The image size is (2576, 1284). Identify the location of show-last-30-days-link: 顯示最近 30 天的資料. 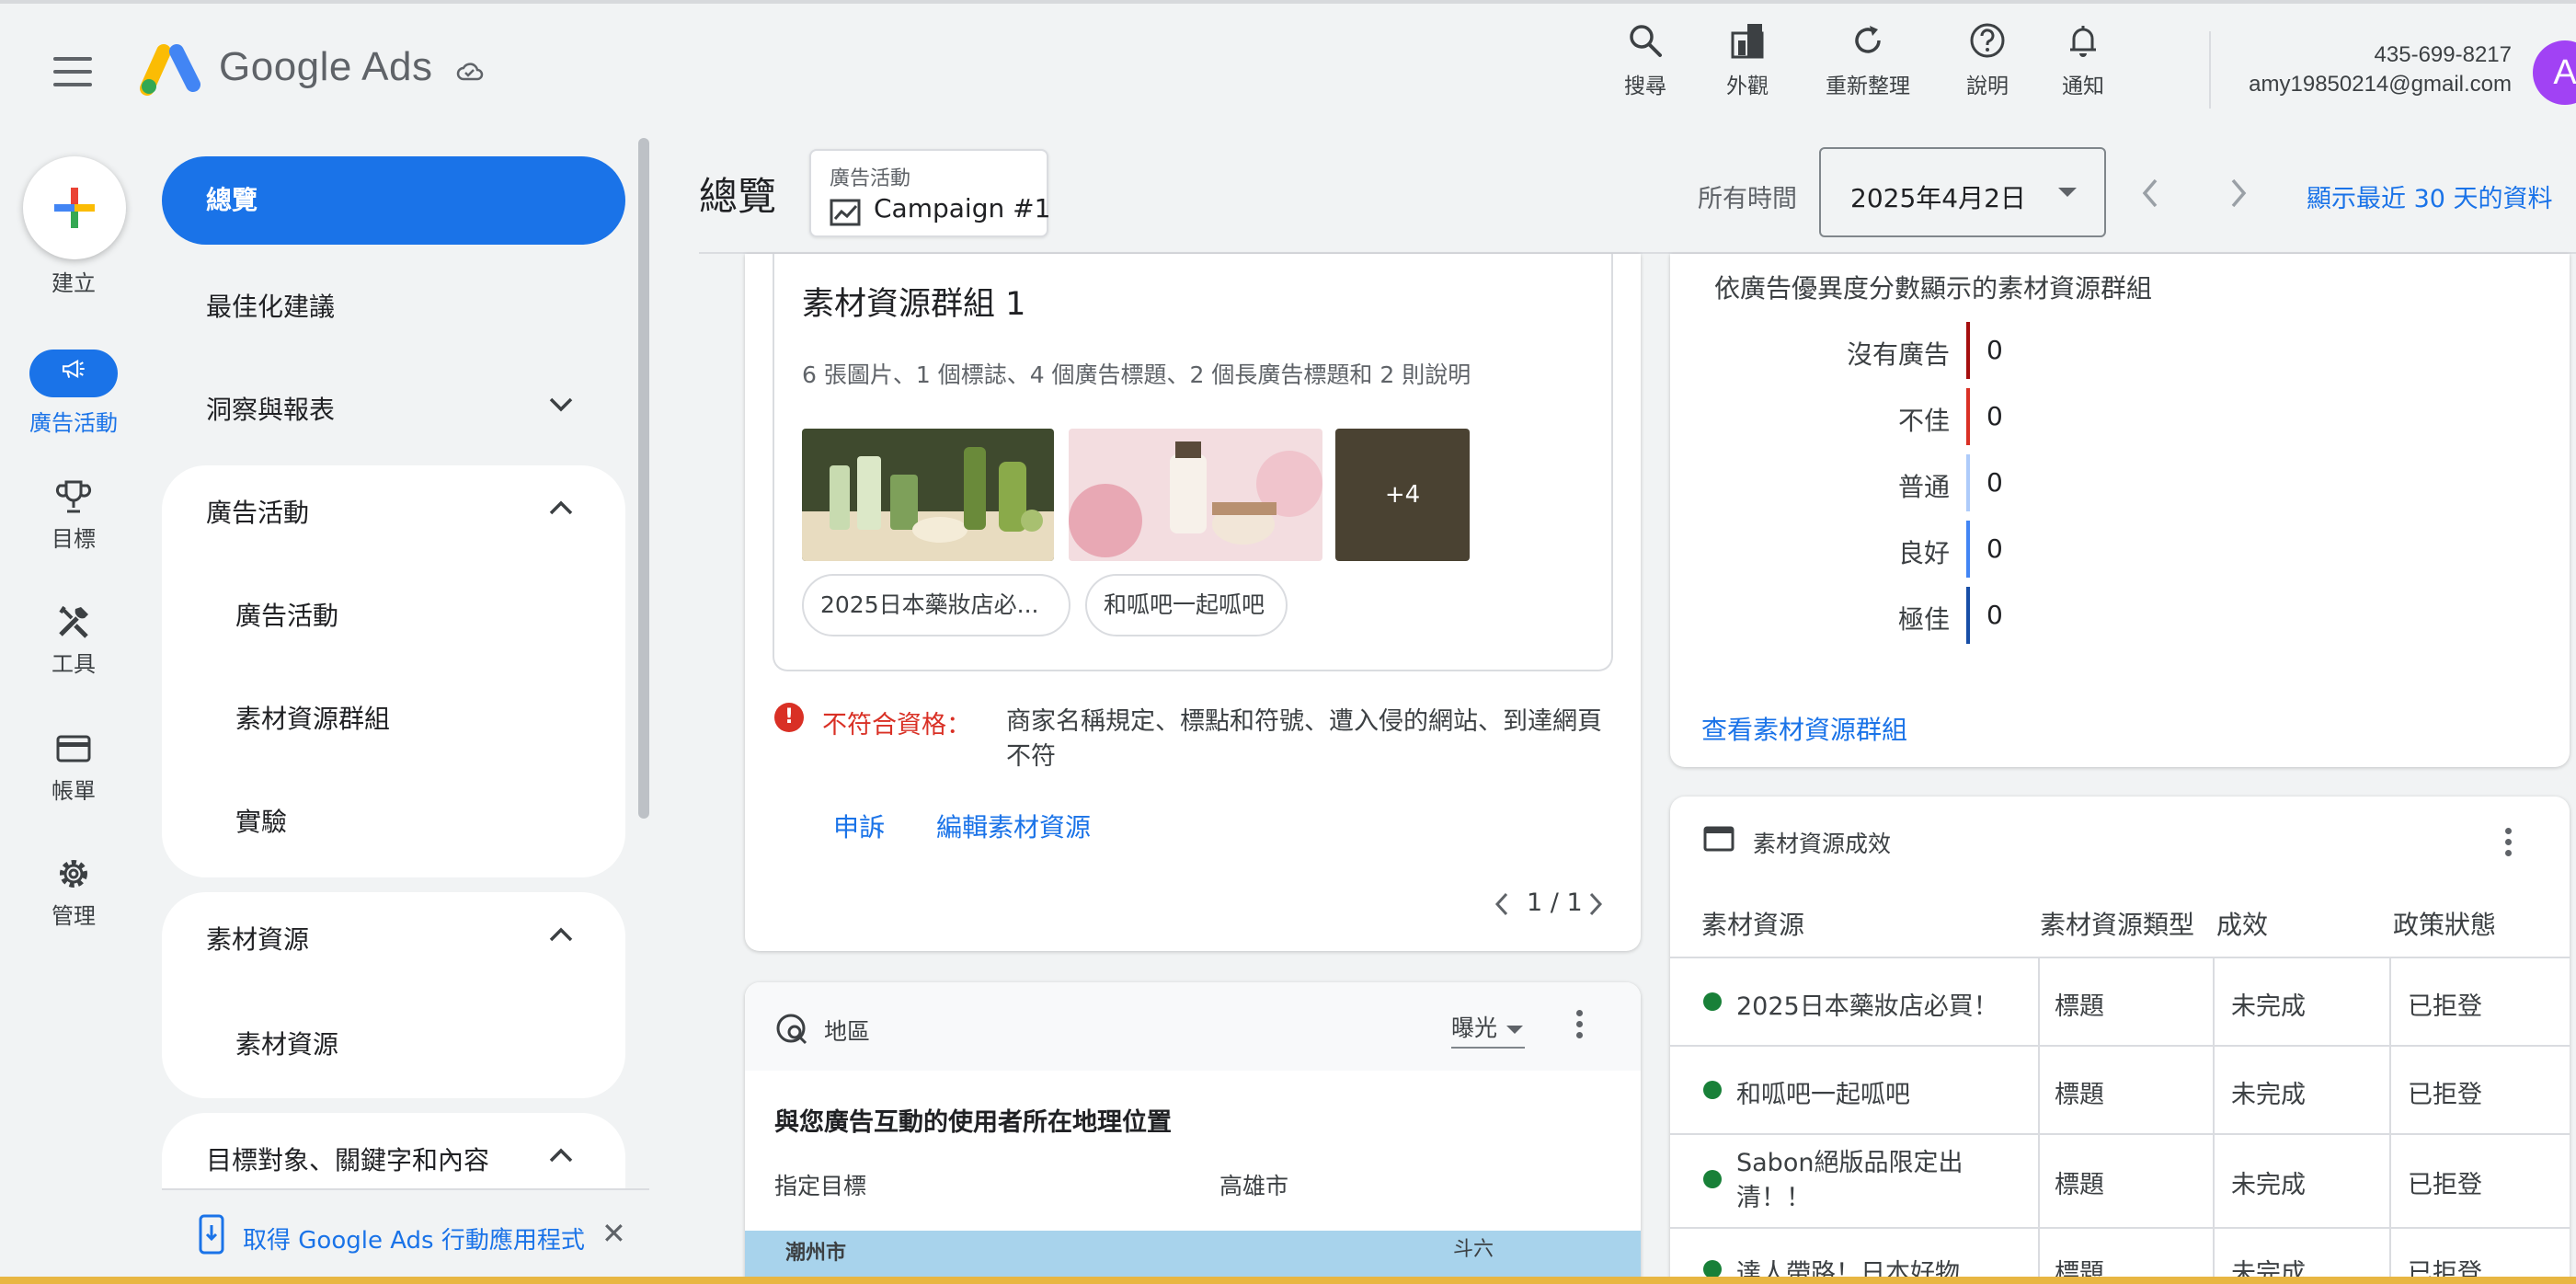
(2430, 196).